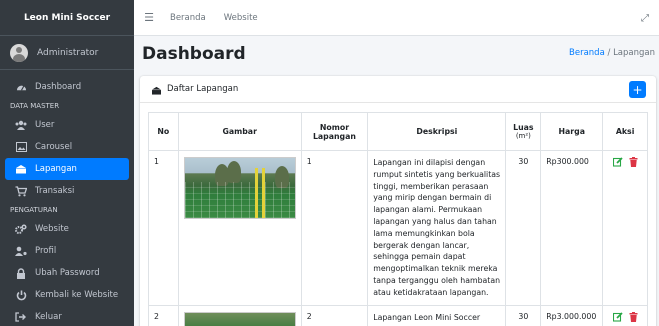  Describe the element at coordinates (21, 273) in the screenshot. I see `lock-icon` at that location.